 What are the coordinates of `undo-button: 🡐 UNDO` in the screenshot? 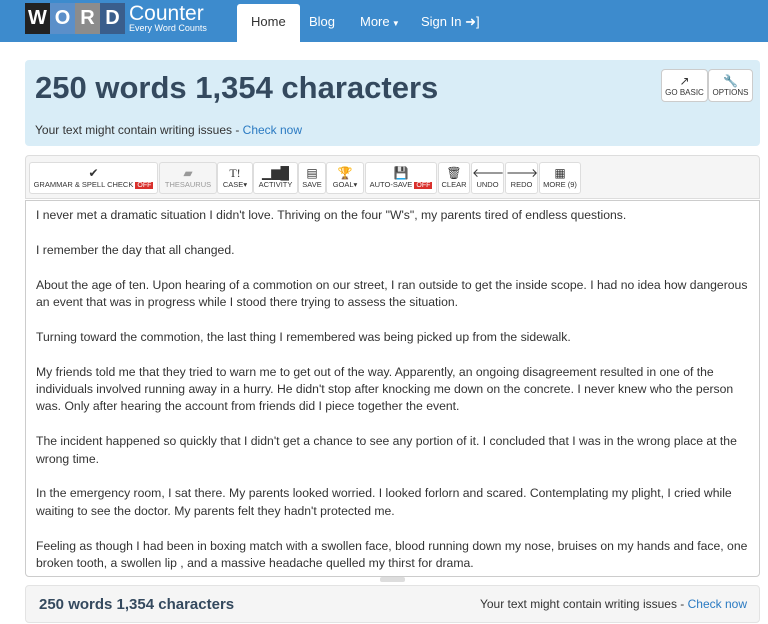 It's located at (487, 178).